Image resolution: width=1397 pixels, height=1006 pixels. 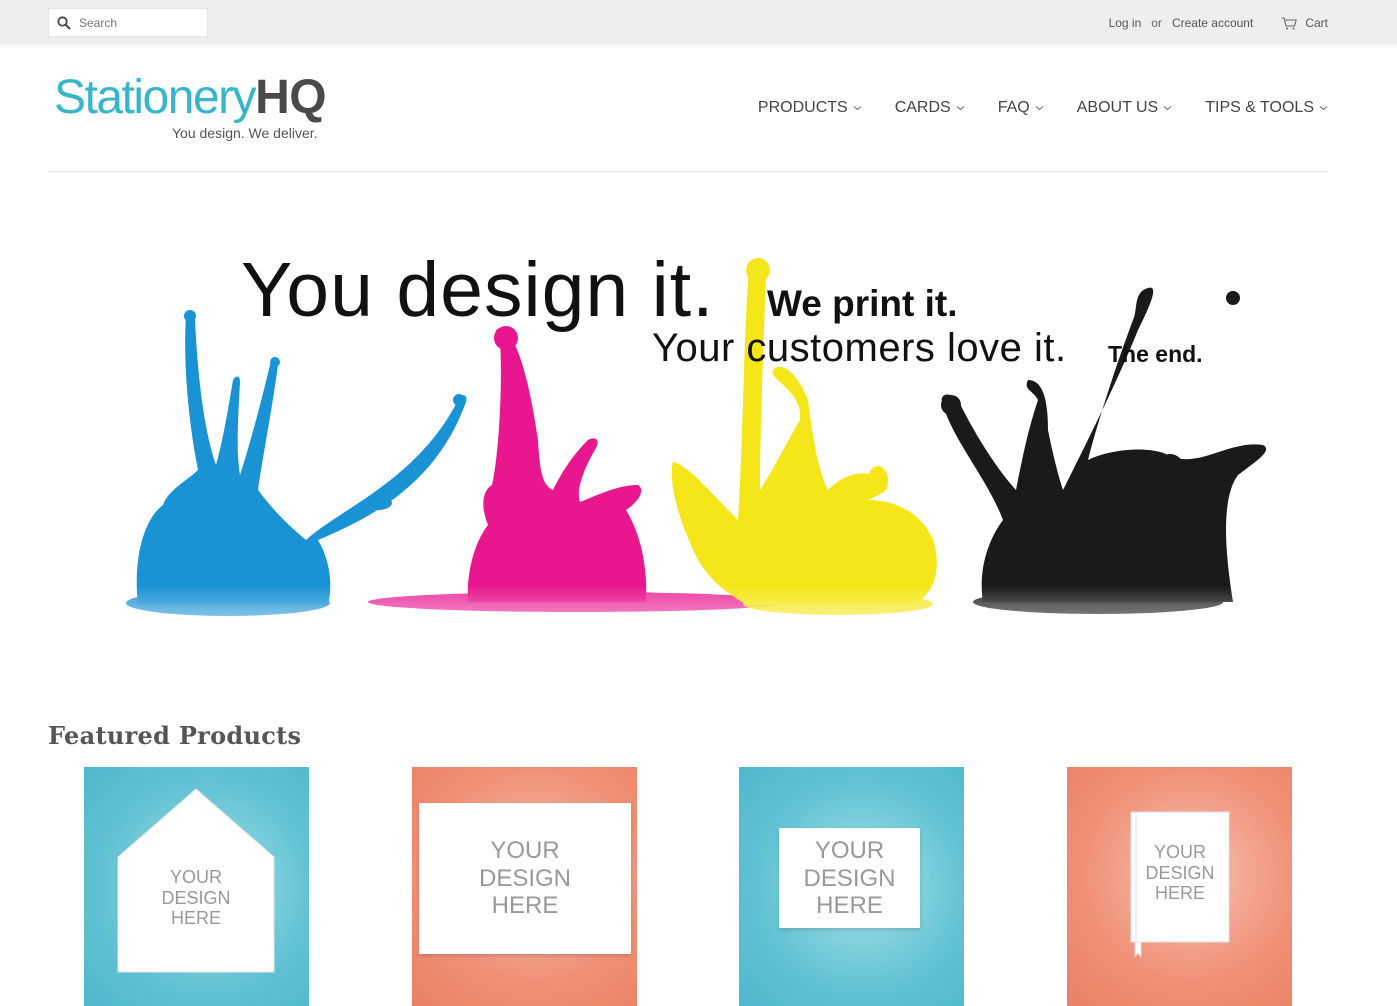 I want to click on nav-item-products: PRODUCTS, so click(x=810, y=108).